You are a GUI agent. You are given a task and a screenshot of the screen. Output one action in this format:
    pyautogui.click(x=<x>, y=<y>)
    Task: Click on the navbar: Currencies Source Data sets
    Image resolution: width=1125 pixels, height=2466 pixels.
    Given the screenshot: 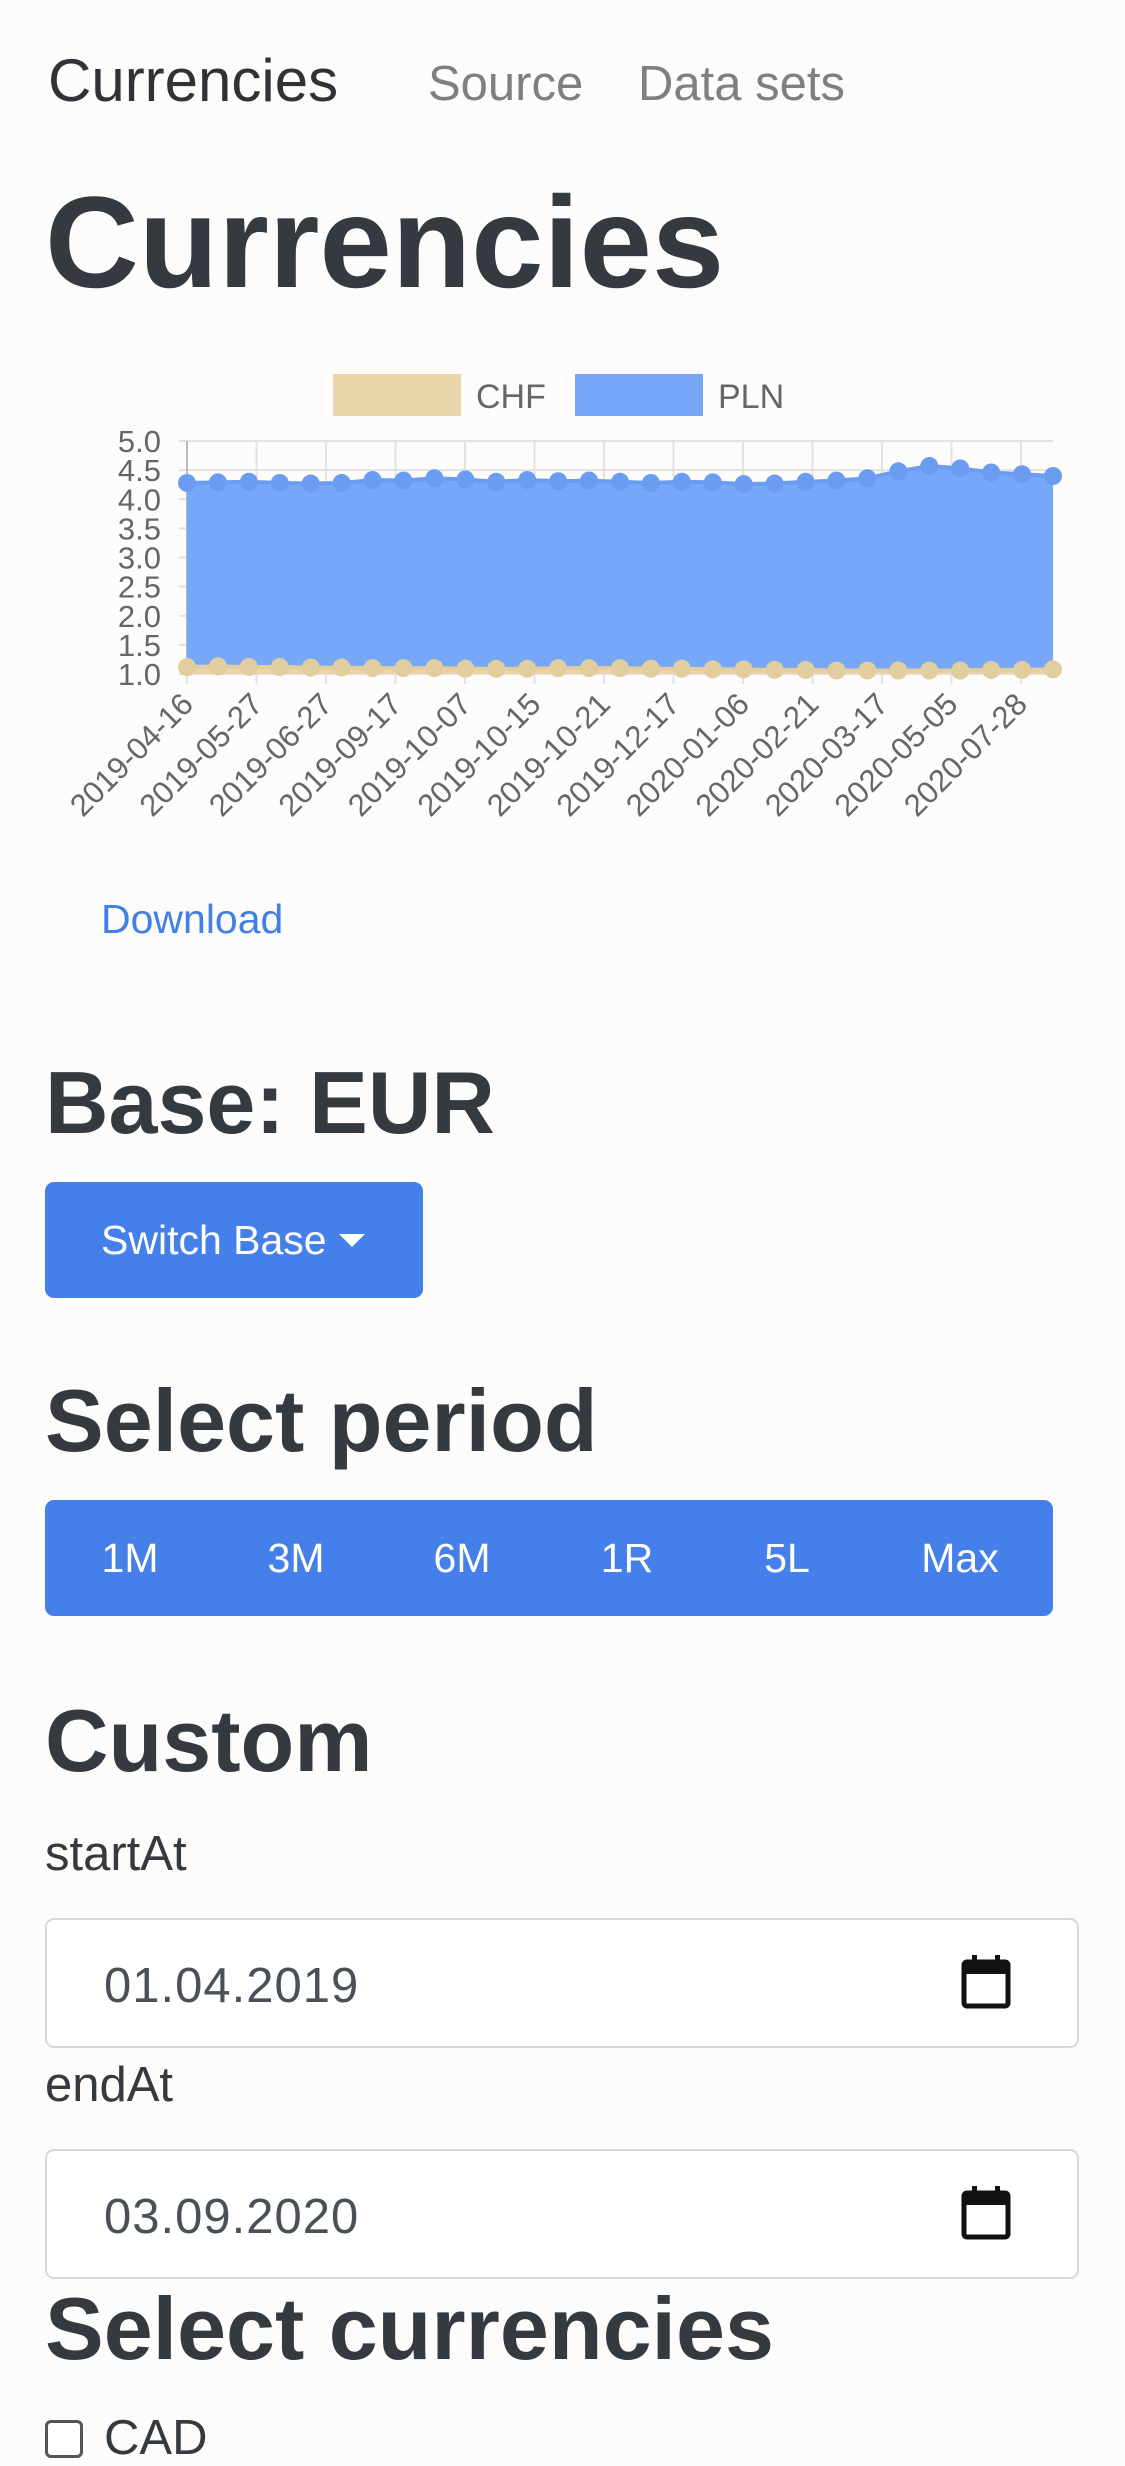 What is the action you would take?
    pyautogui.click(x=562, y=85)
    